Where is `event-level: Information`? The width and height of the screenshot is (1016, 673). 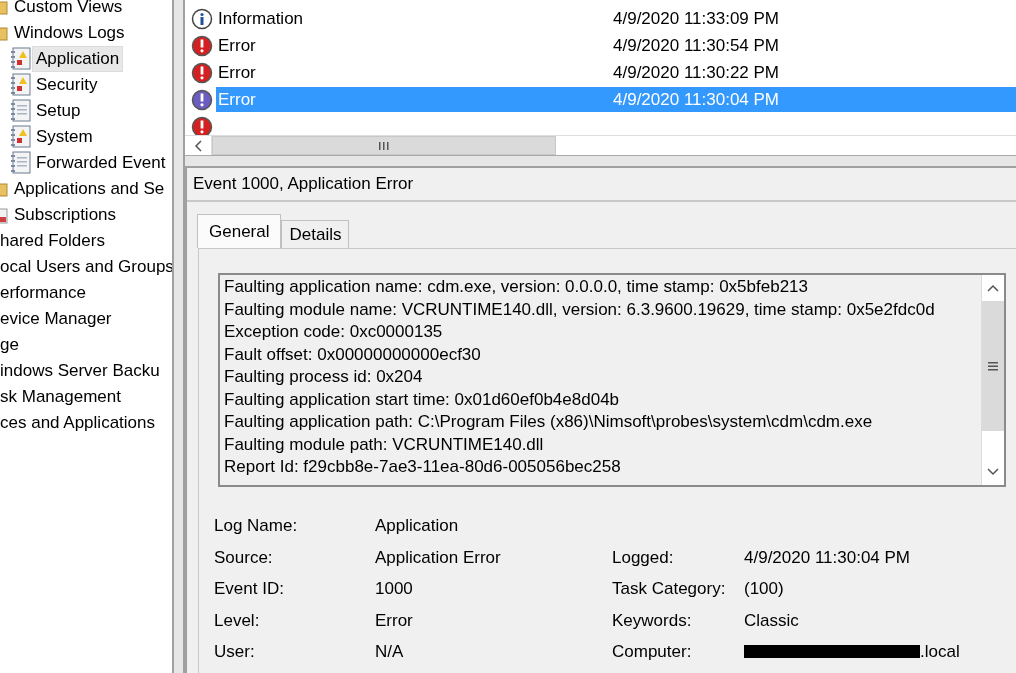 event-level: Information is located at coordinates (414, 18).